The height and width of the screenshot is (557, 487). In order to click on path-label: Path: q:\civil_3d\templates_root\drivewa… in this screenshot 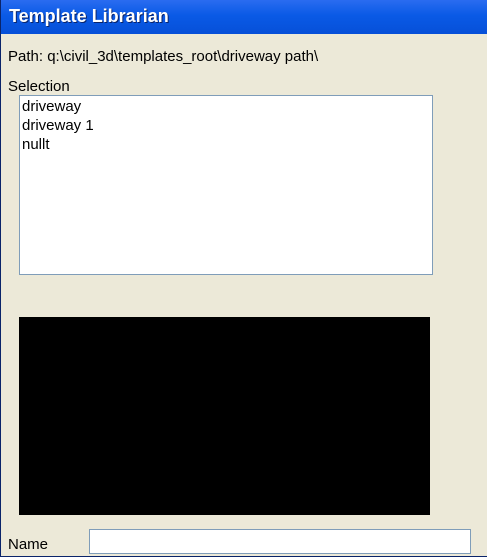, I will do `click(163, 56)`.